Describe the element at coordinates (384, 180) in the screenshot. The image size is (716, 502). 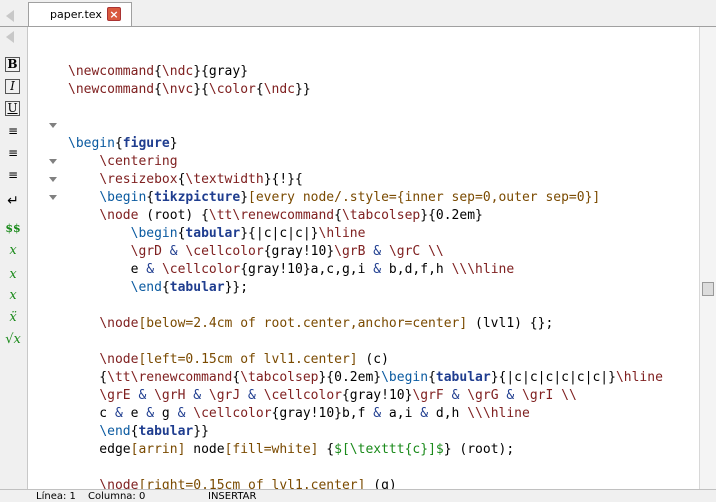
I see `code-line: \resizebox{\textwidth}{!}{` at that location.